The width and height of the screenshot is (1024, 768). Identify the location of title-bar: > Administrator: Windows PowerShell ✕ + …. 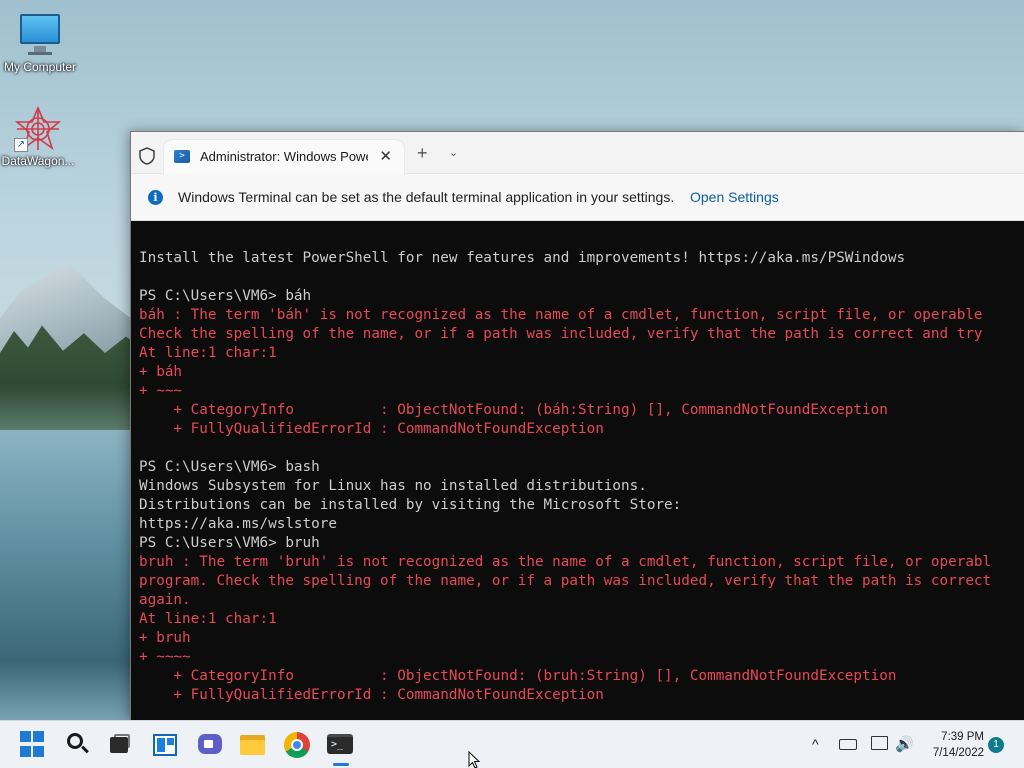
(577, 153).